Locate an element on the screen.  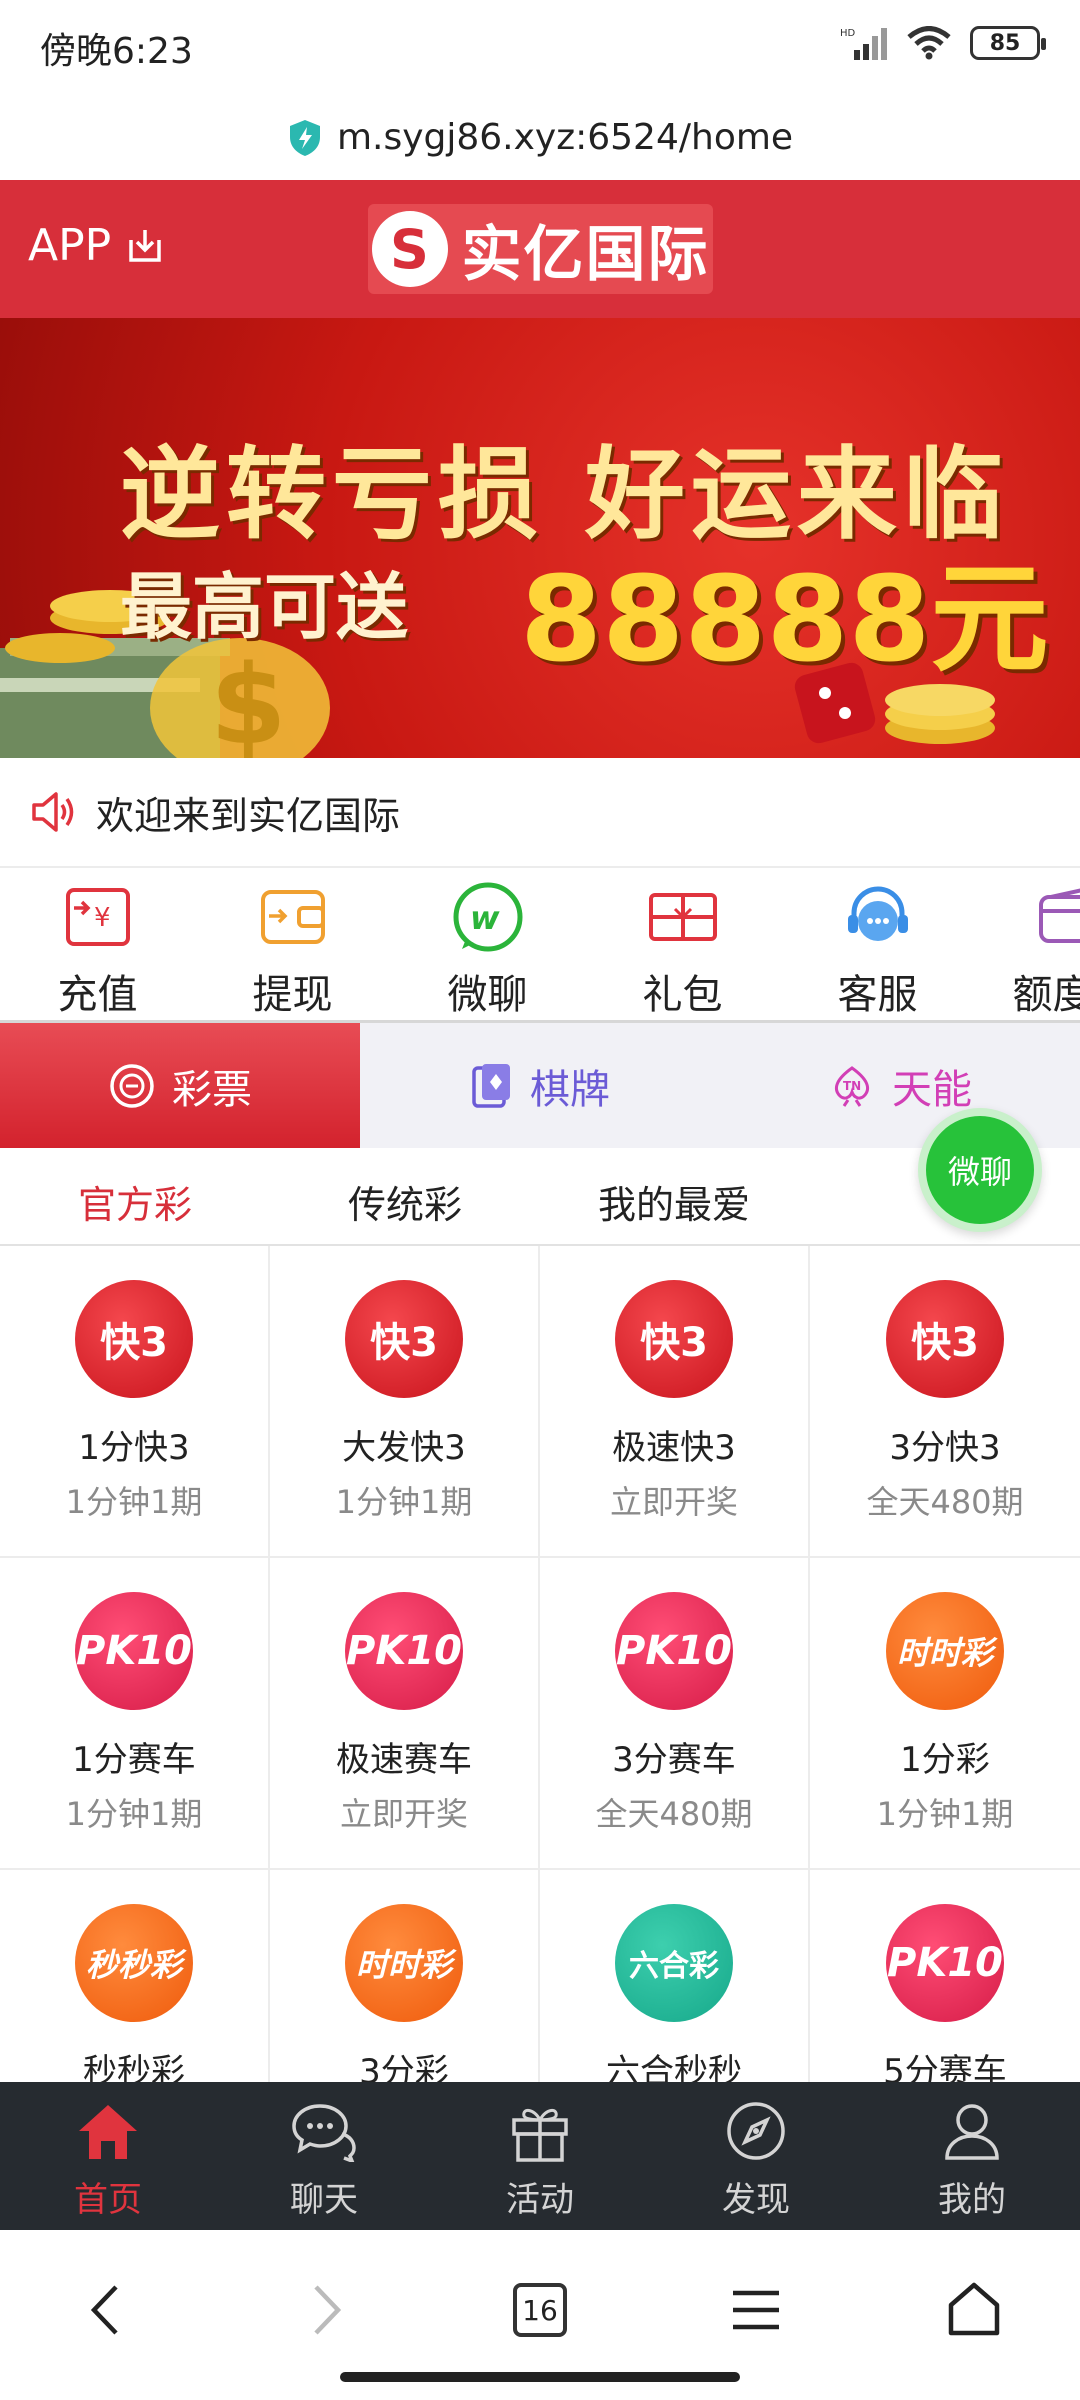
logo-mark-icon: S is located at coordinates (409, 249).